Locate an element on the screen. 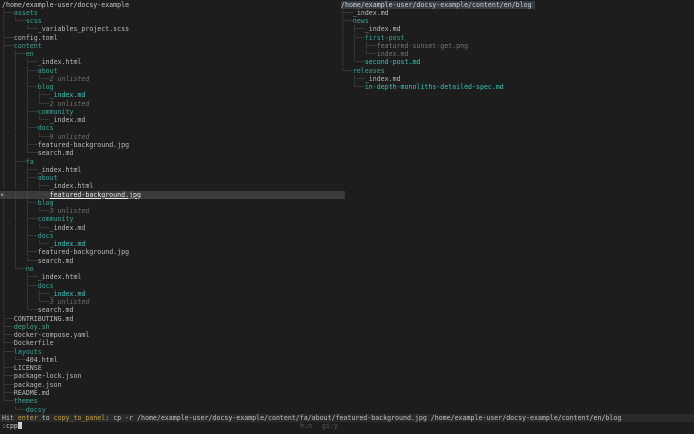 The width and height of the screenshot is (694, 434). entry-name: docker-compose.yaml is located at coordinates (51, 335).